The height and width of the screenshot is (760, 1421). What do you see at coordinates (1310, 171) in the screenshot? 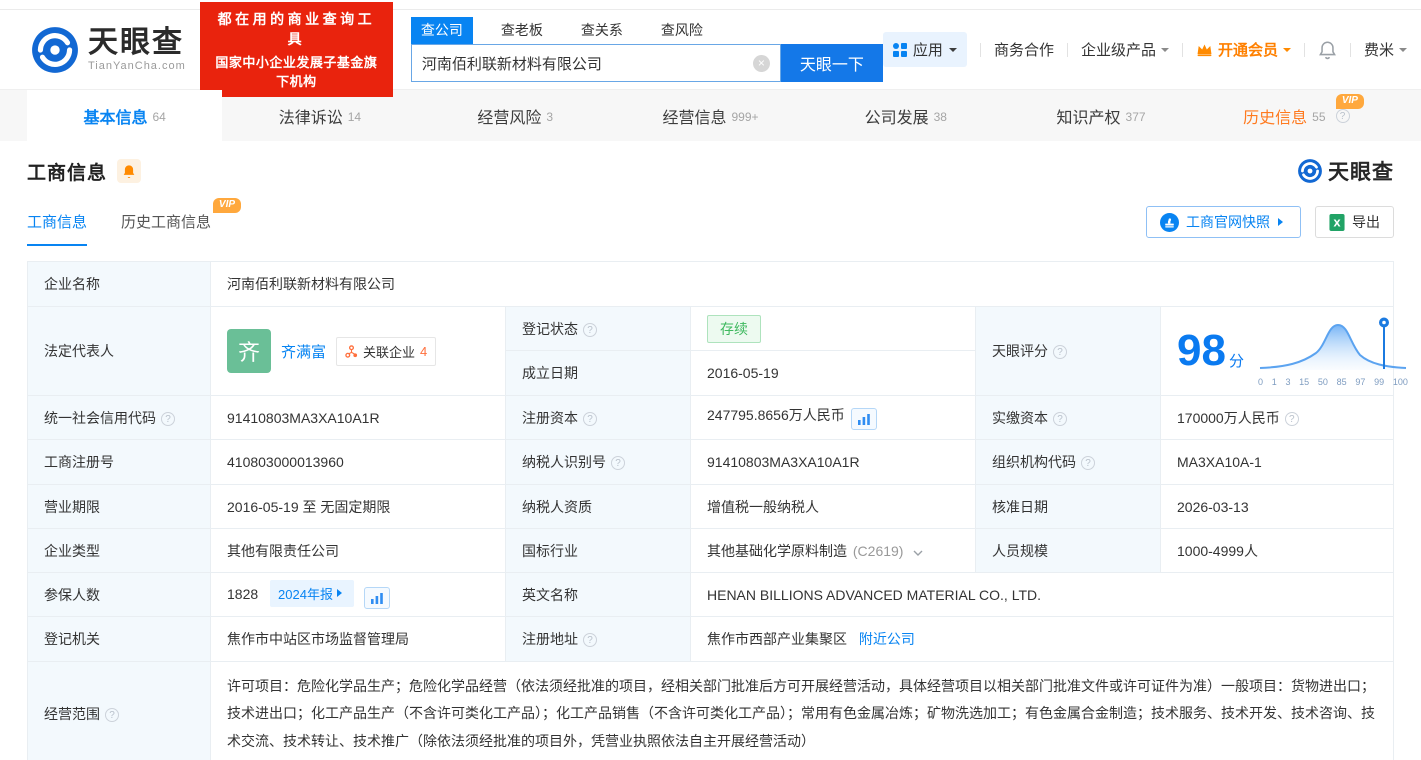
I see `tianyancha-watermark-icon` at bounding box center [1310, 171].